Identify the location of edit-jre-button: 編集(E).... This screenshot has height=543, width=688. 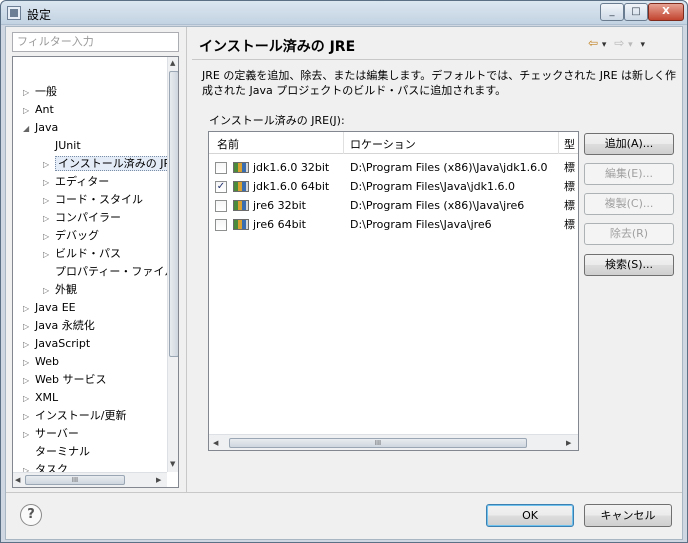
(629, 174).